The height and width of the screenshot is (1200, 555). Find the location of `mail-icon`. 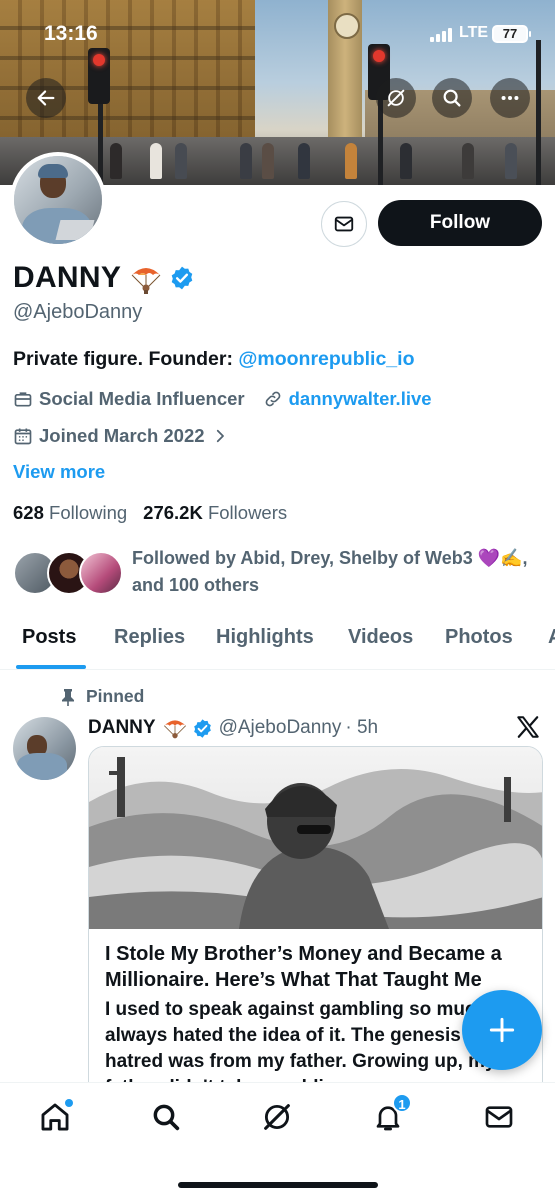

mail-icon is located at coordinates (344, 224).